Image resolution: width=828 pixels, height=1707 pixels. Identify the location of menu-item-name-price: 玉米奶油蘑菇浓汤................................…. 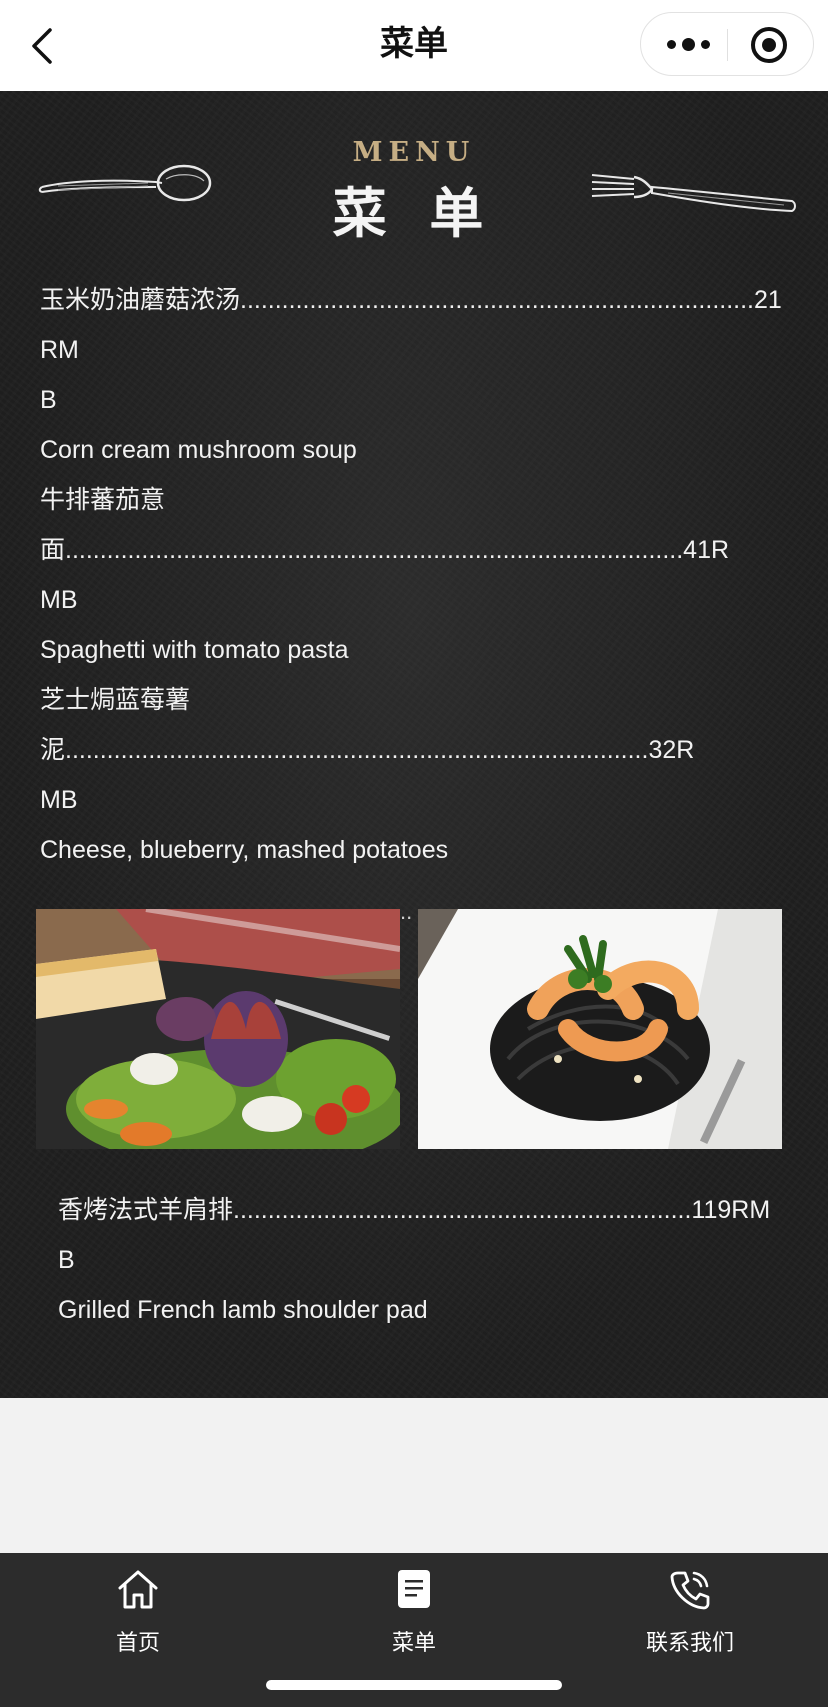
(411, 325).